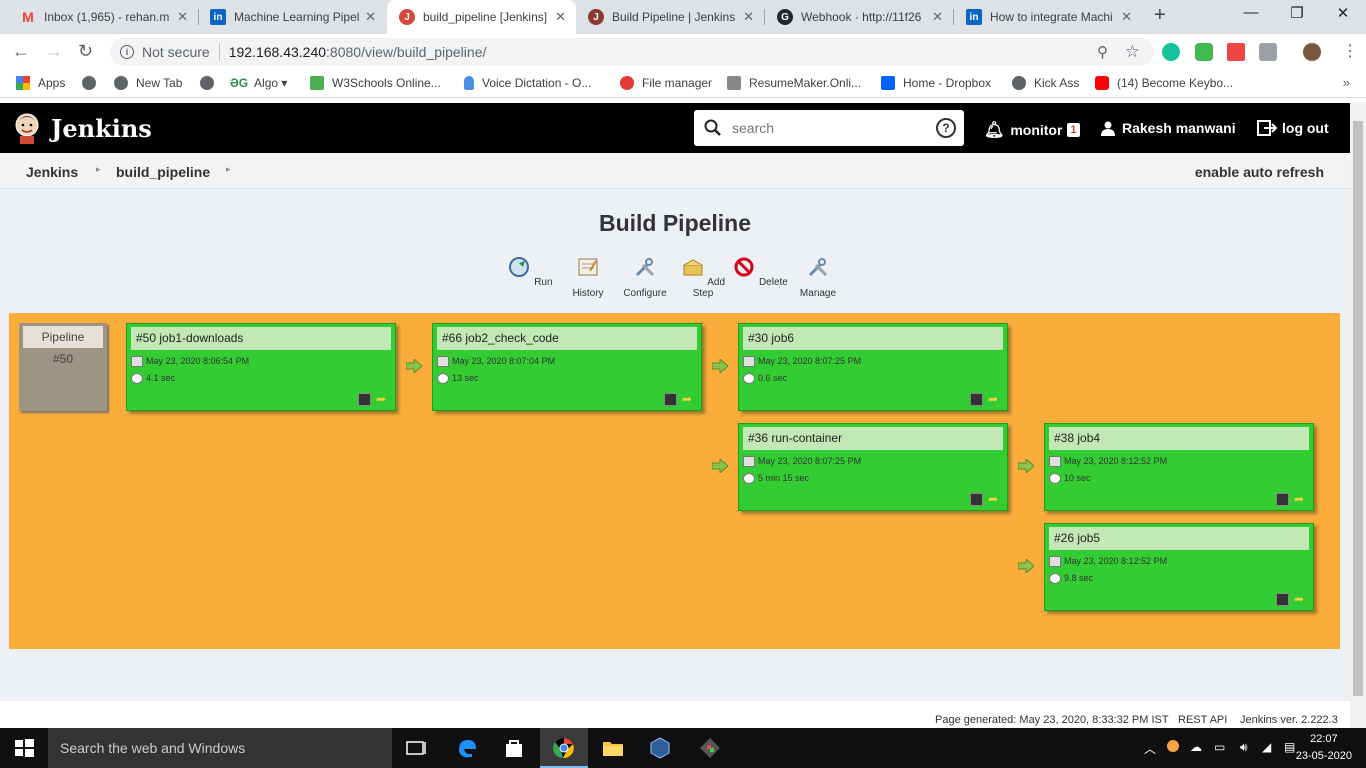 The width and height of the screenshot is (1366, 768). Describe the element at coordinates (1324, 748) in the screenshot. I see `system-clock: 22:07 23-05-2020` at that location.